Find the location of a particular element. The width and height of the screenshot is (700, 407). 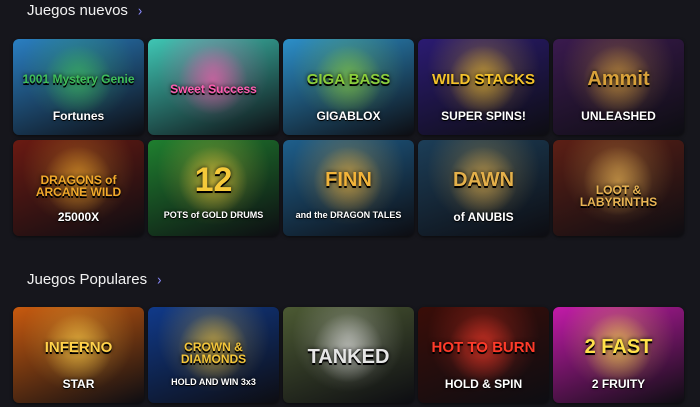

game-tile: INFERNO STAR is located at coordinates (78, 355).